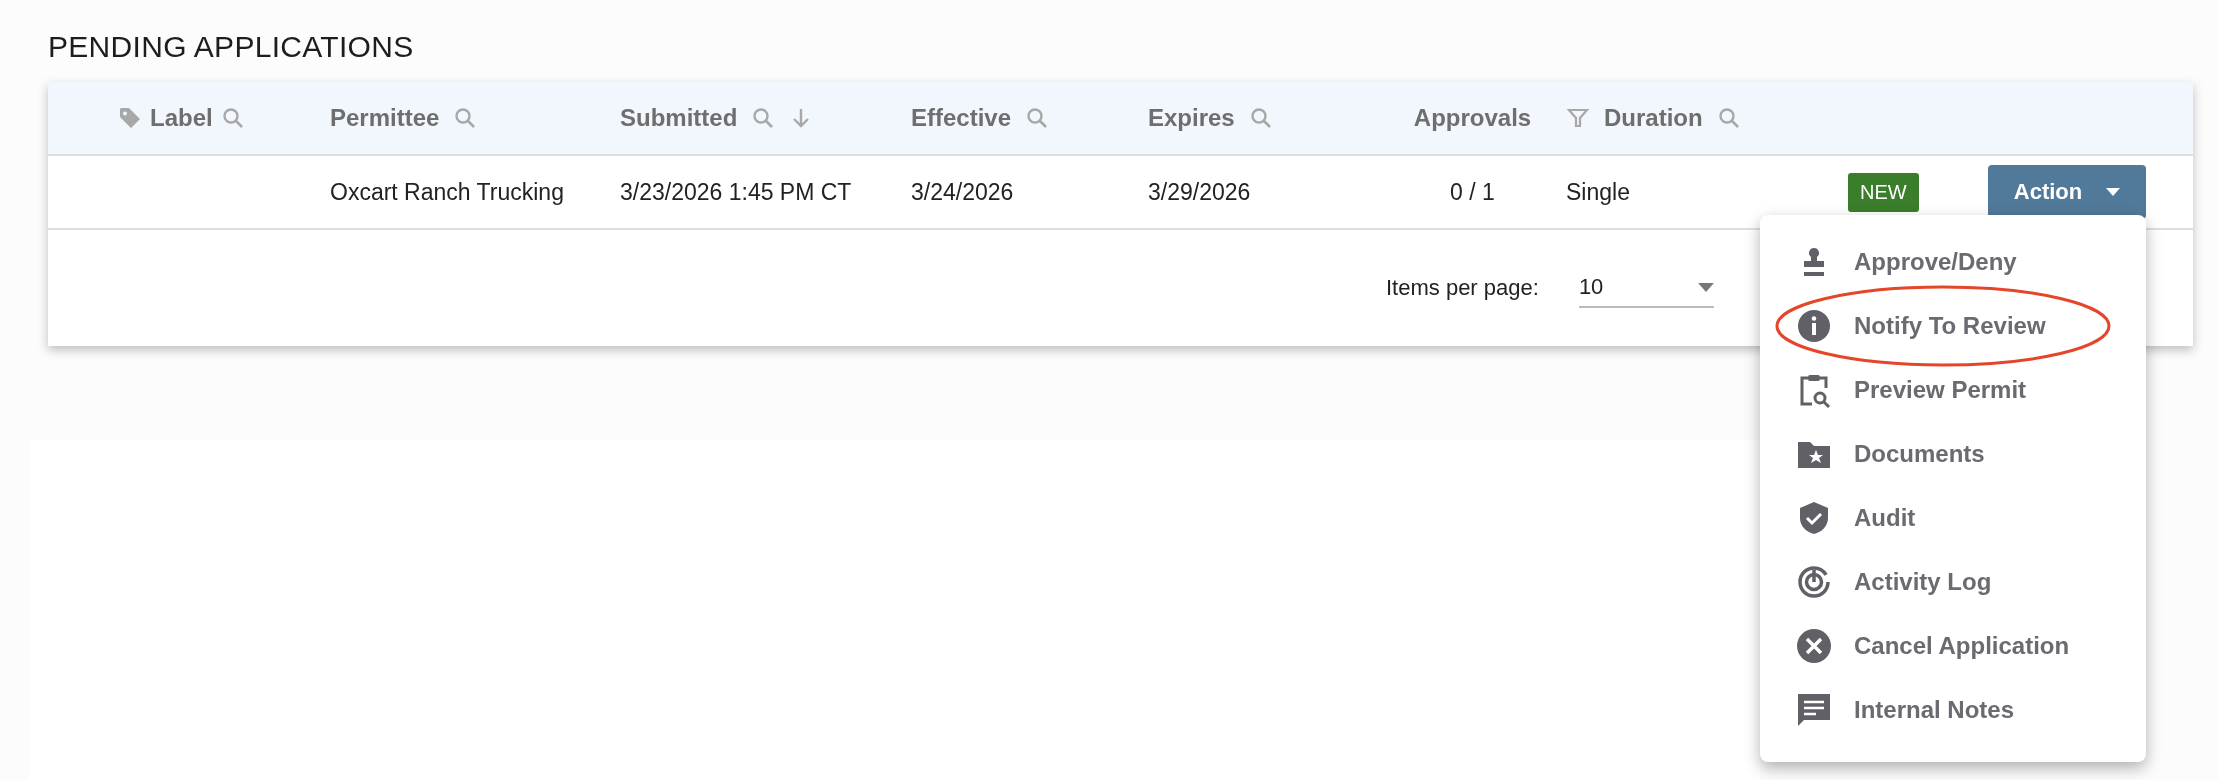 The image size is (2218, 780). I want to click on menu-item: Preview Permit, so click(1953, 390).